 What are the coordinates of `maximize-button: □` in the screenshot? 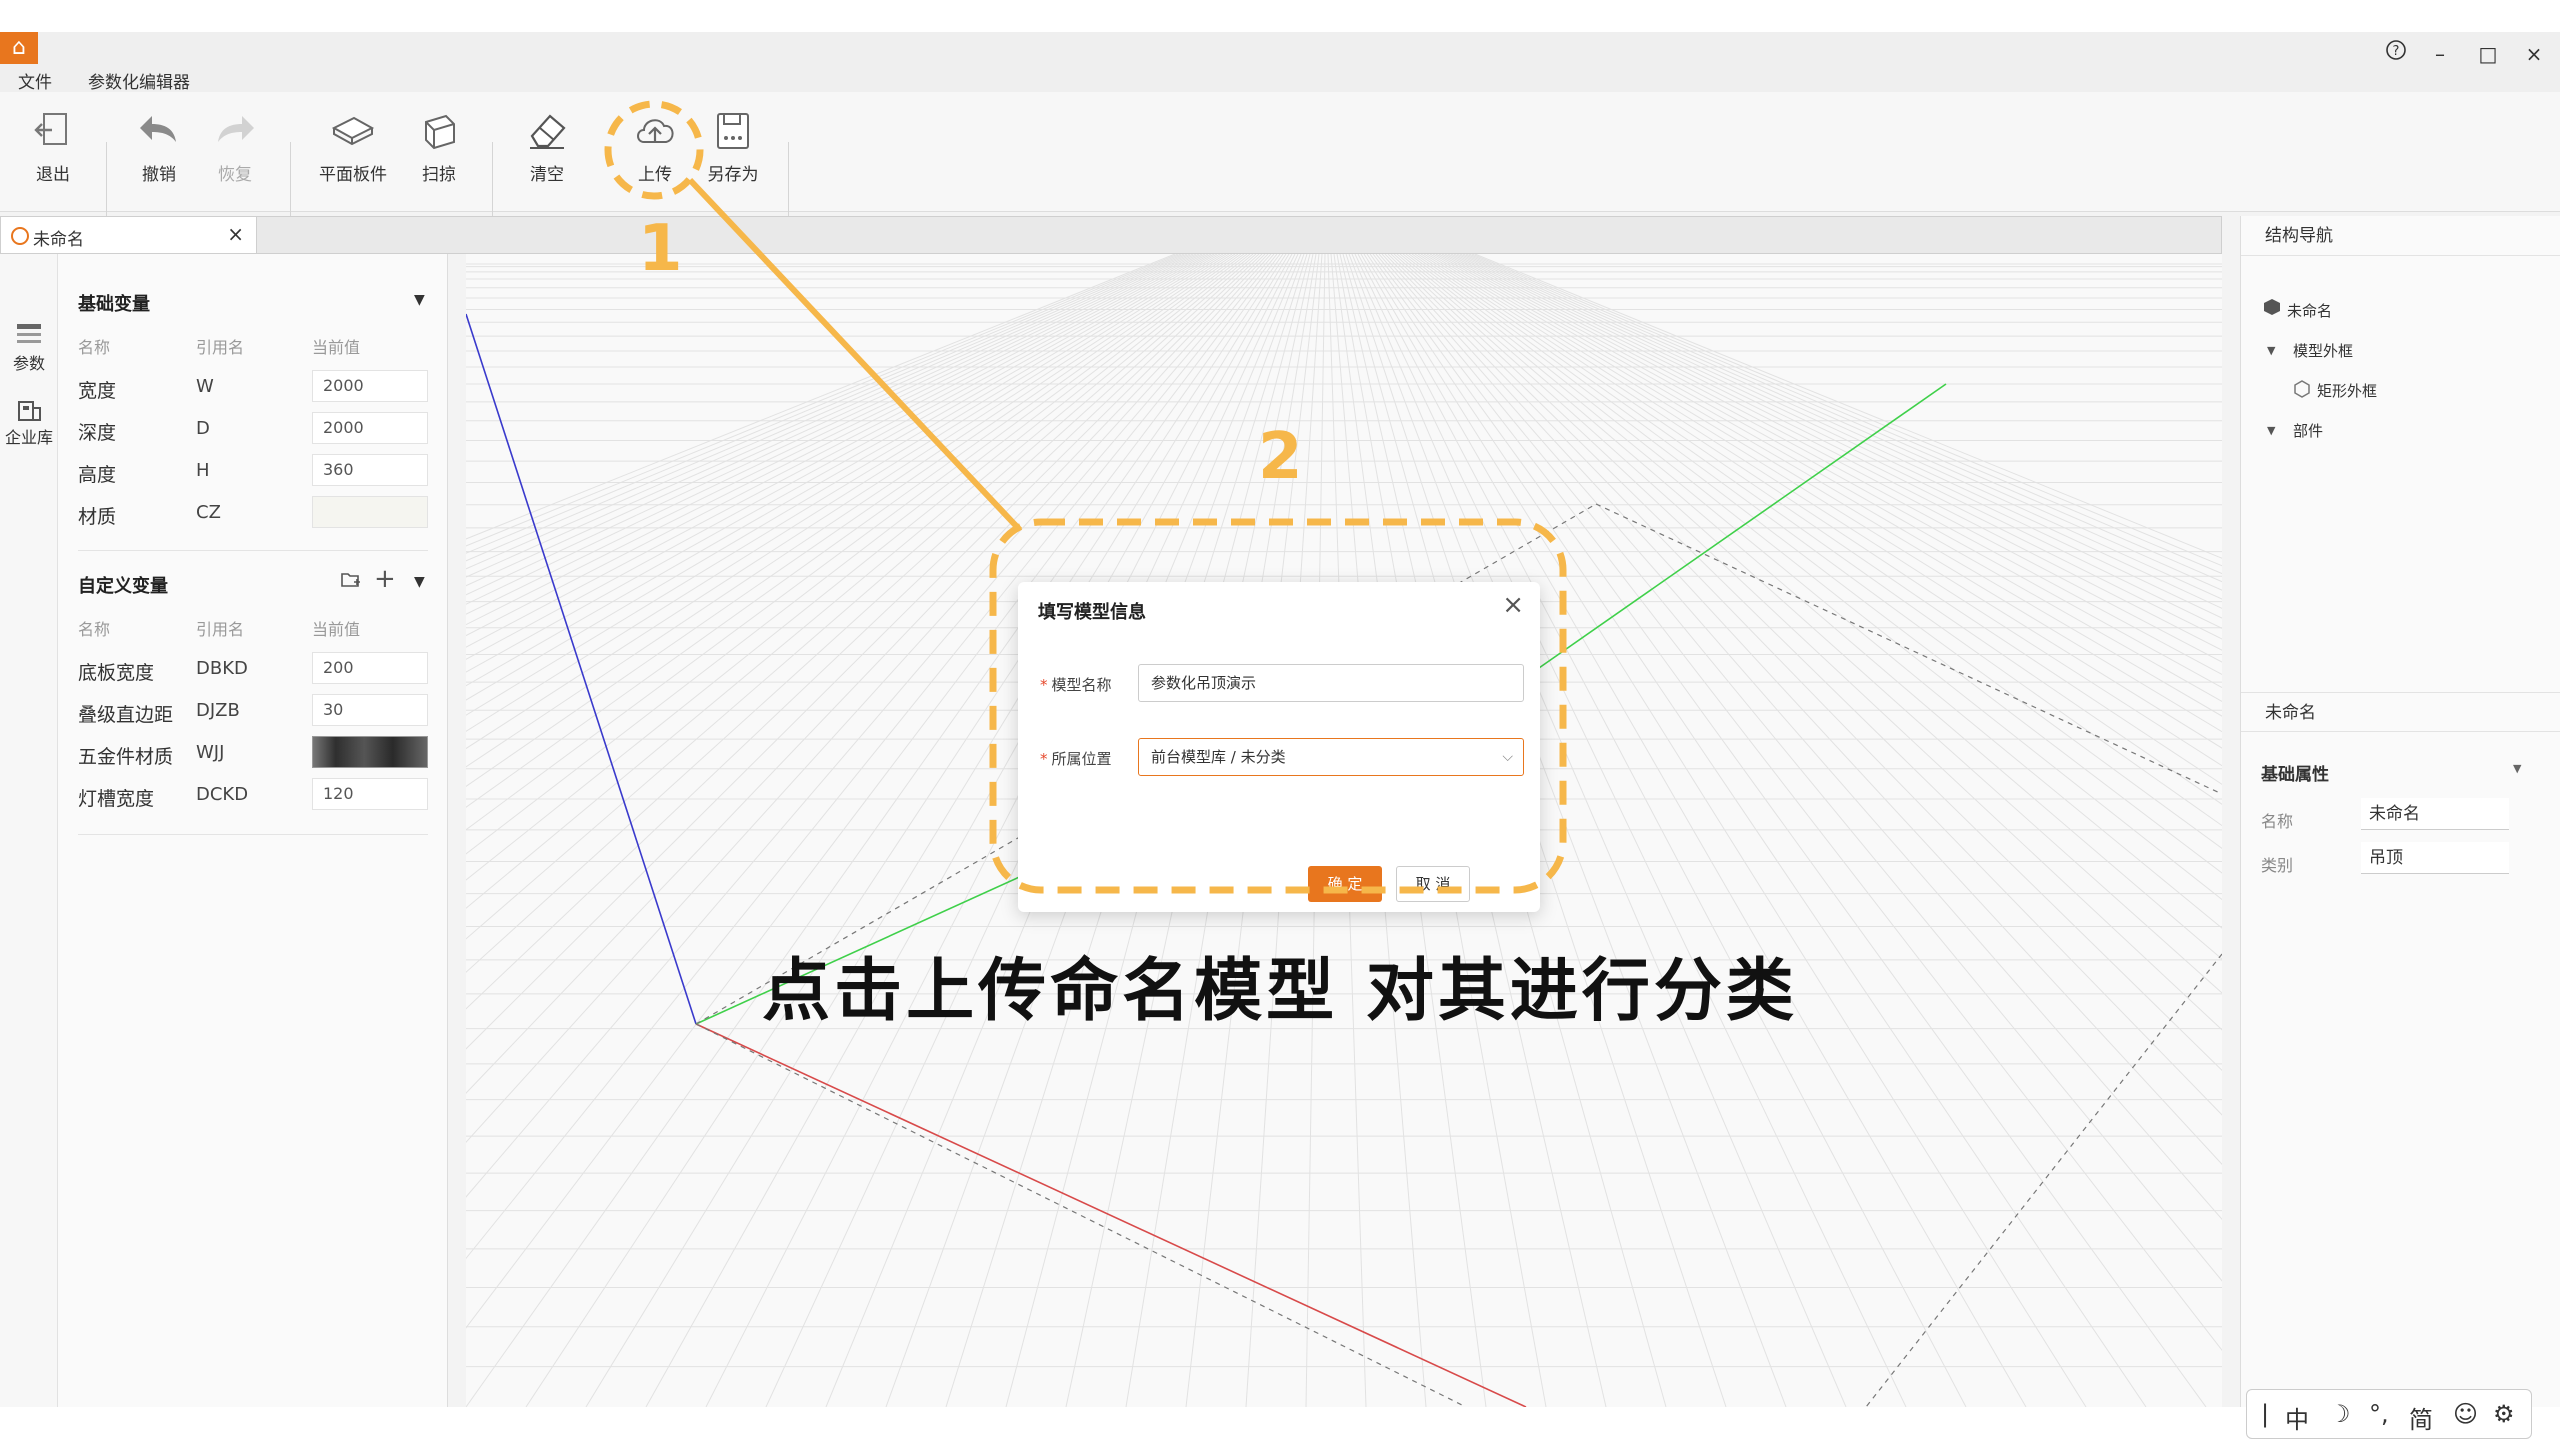 It's located at (2488, 54).